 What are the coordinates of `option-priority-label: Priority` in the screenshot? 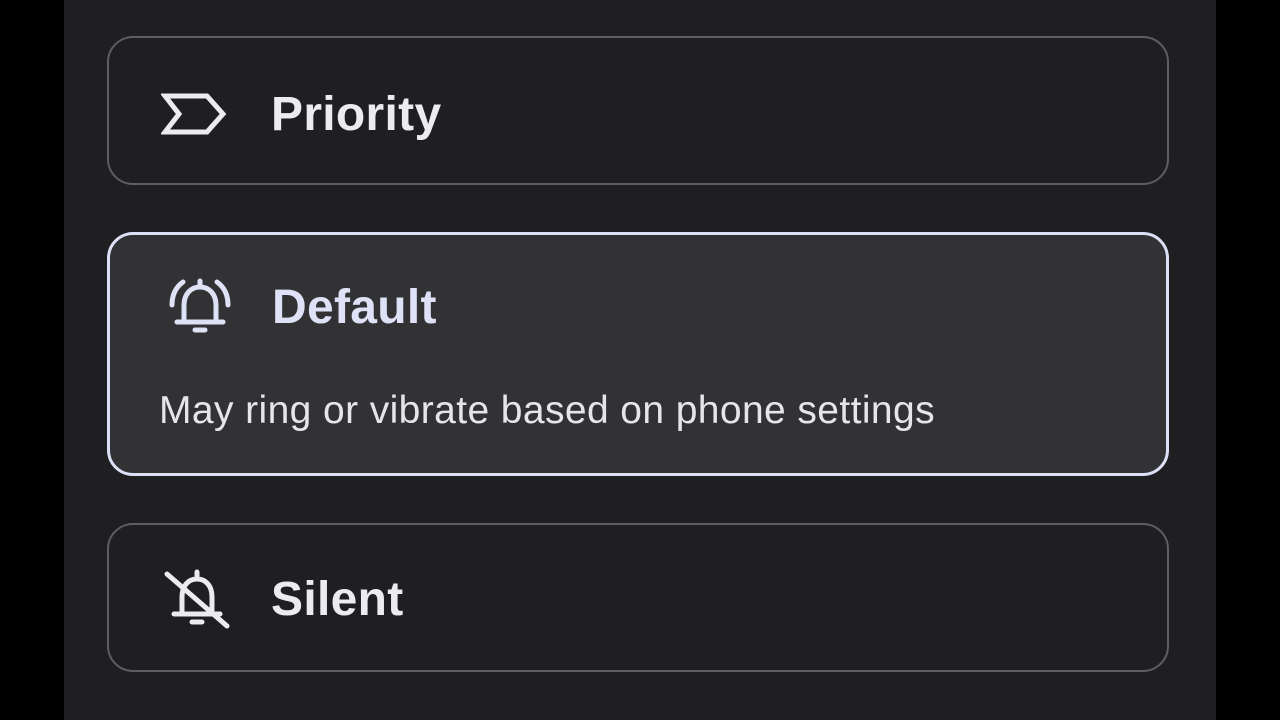 It's located at (356, 114).